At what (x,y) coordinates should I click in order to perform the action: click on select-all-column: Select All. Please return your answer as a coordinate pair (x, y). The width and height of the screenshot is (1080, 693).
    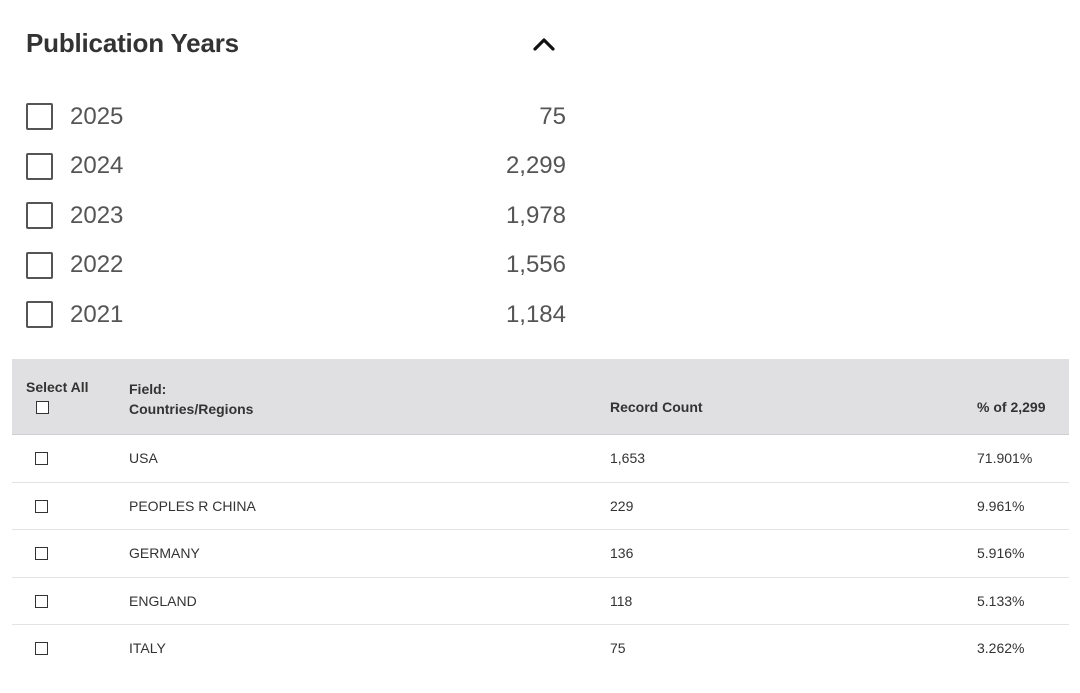
    Looking at the image, I should click on (57, 396).